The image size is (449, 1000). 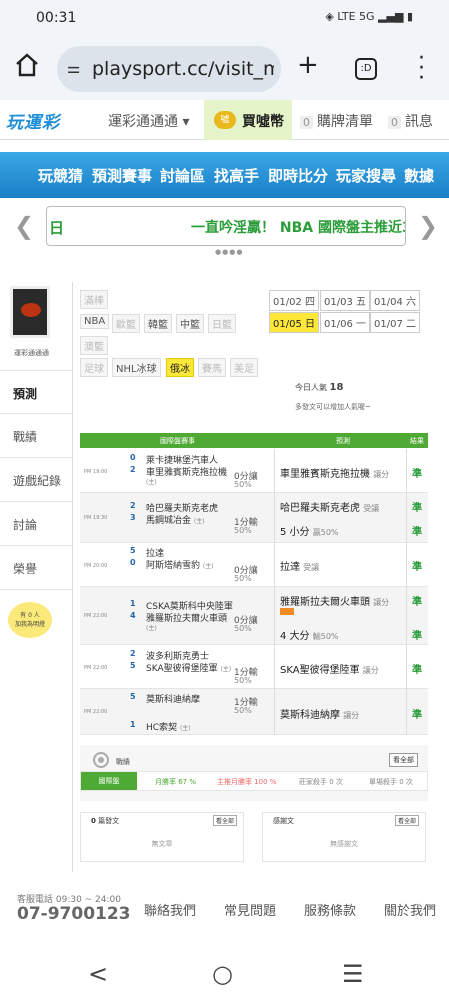 What do you see at coordinates (182, 175) in the screenshot?
I see `menu-item-forum: 討論區` at bounding box center [182, 175].